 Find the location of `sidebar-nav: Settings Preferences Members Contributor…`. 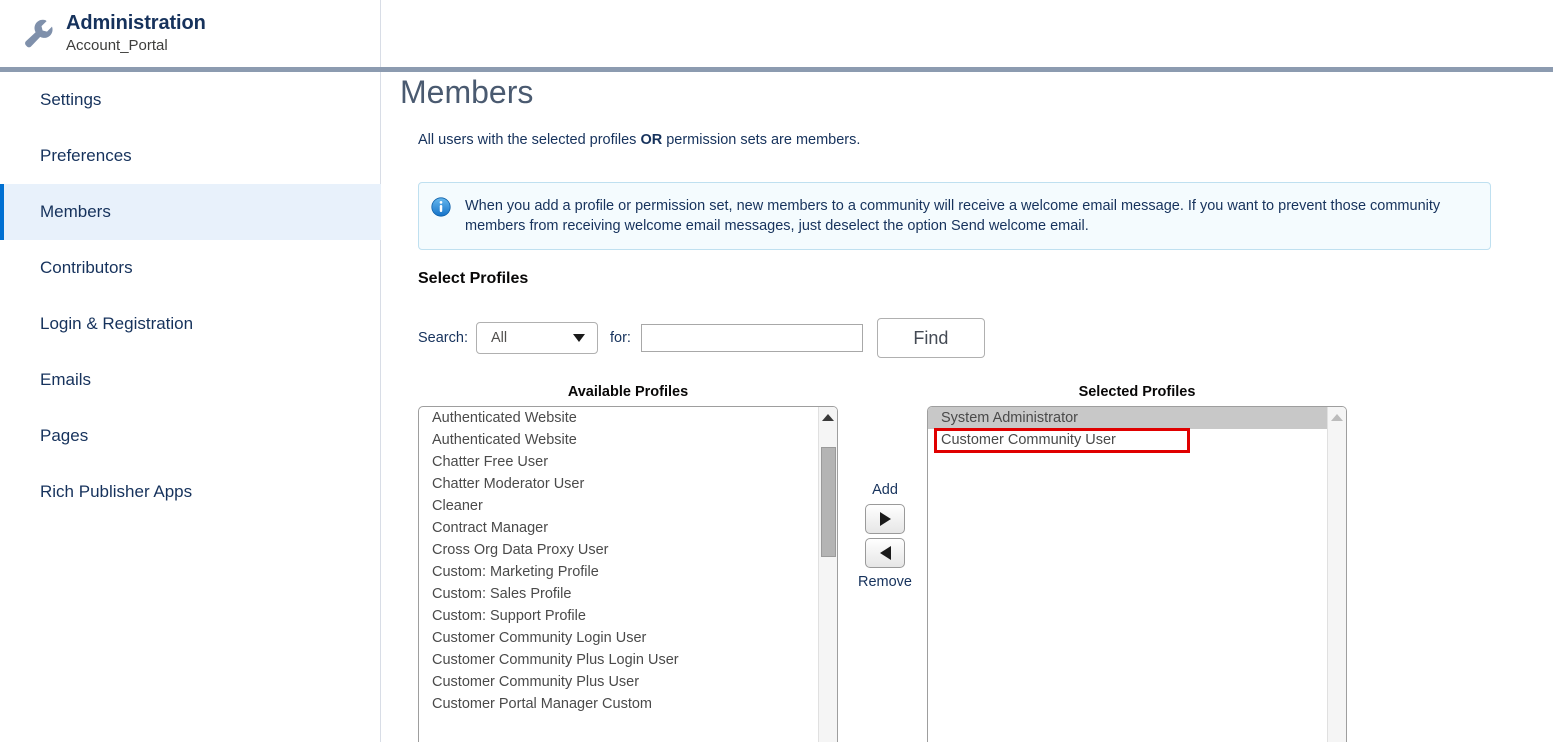

sidebar-nav: Settings Preferences Members Contributor… is located at coordinates (190, 296).